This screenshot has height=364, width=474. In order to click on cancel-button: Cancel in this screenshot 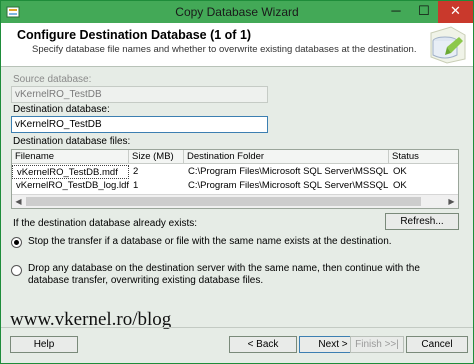, I will do `click(437, 344)`.